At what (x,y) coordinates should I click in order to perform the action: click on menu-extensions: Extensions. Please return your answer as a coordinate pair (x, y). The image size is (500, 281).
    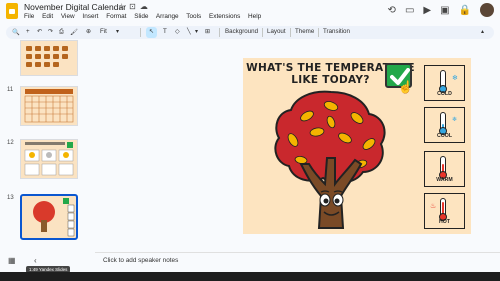
    Looking at the image, I should click on (224, 16).